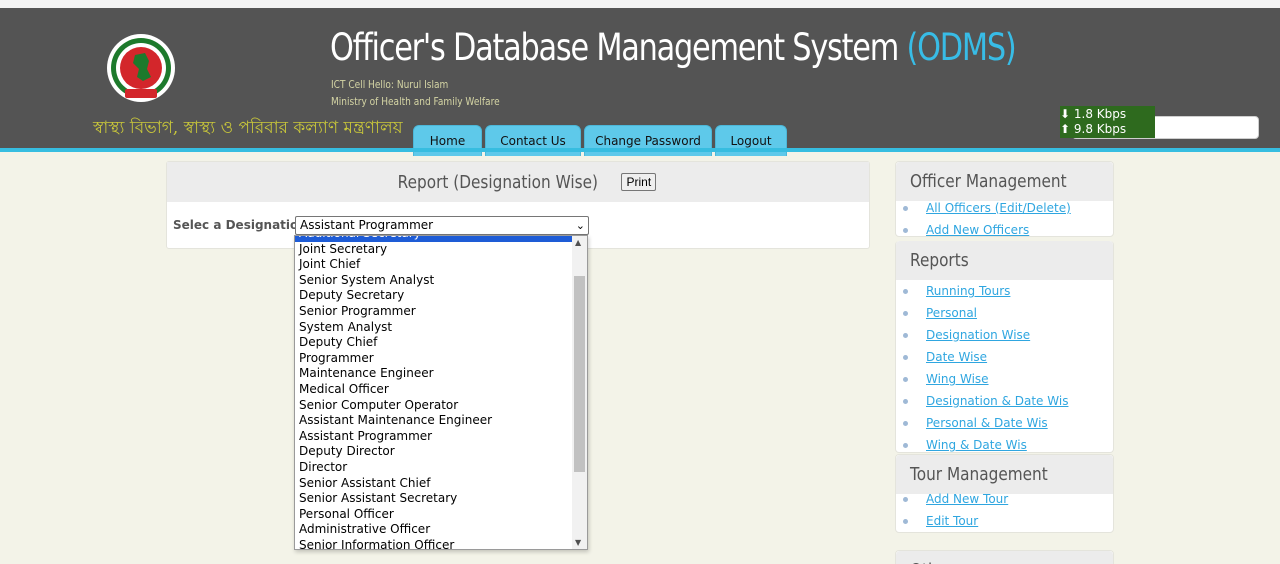 The width and height of the screenshot is (1280, 564). What do you see at coordinates (987, 423) in the screenshot?
I see `reports-link: Personal & Date Wis` at bounding box center [987, 423].